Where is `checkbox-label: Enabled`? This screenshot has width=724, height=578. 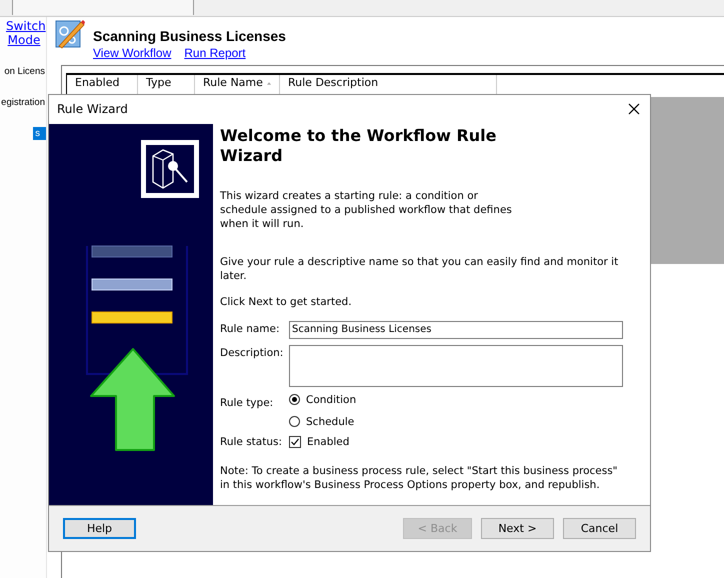
checkbox-label: Enabled is located at coordinates (328, 442).